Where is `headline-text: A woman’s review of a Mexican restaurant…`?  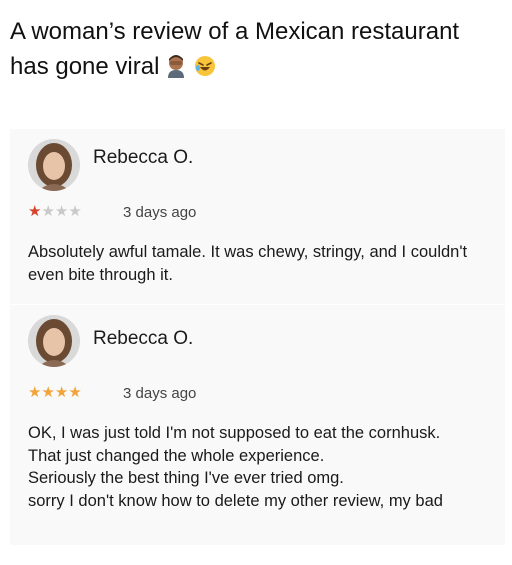 headline-text: A woman’s review of a Mexican restaurant… is located at coordinates (235, 49).